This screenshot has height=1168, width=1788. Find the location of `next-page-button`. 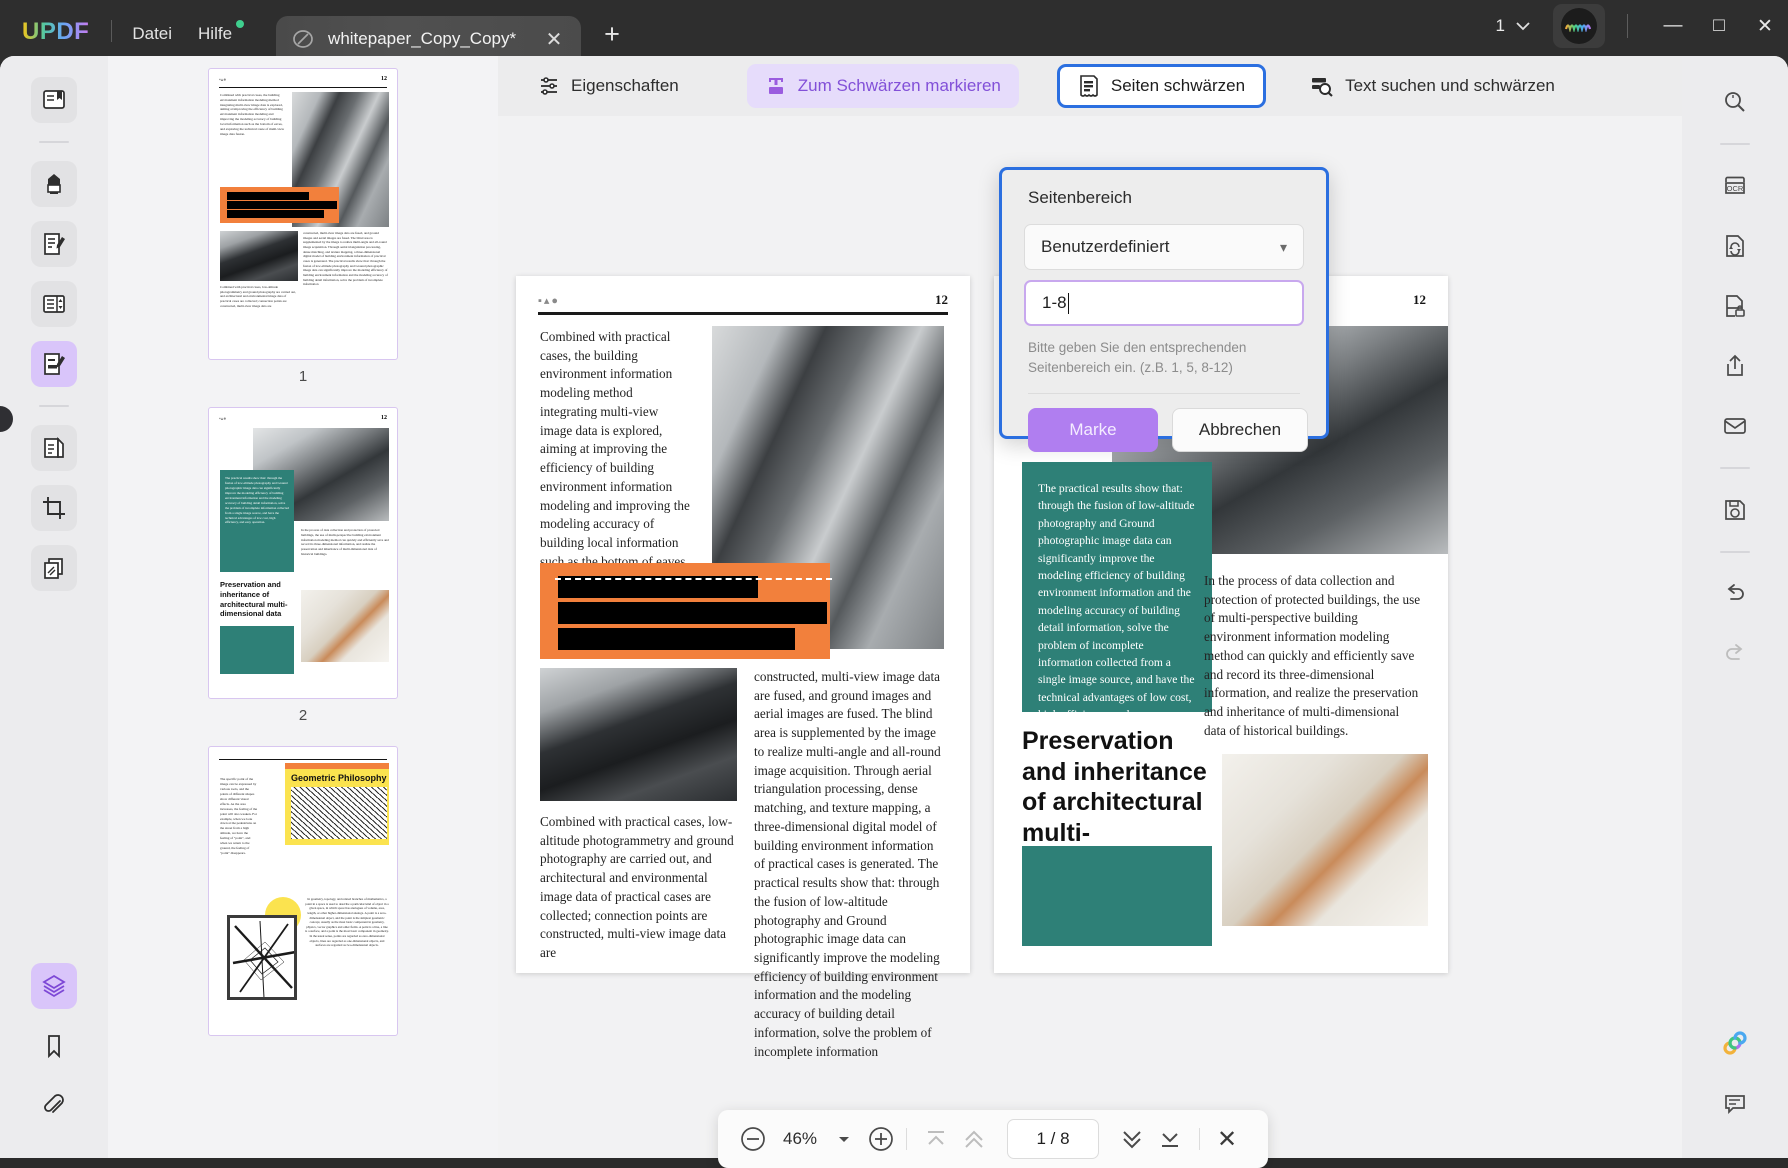

next-page-button is located at coordinates (1132, 1139).